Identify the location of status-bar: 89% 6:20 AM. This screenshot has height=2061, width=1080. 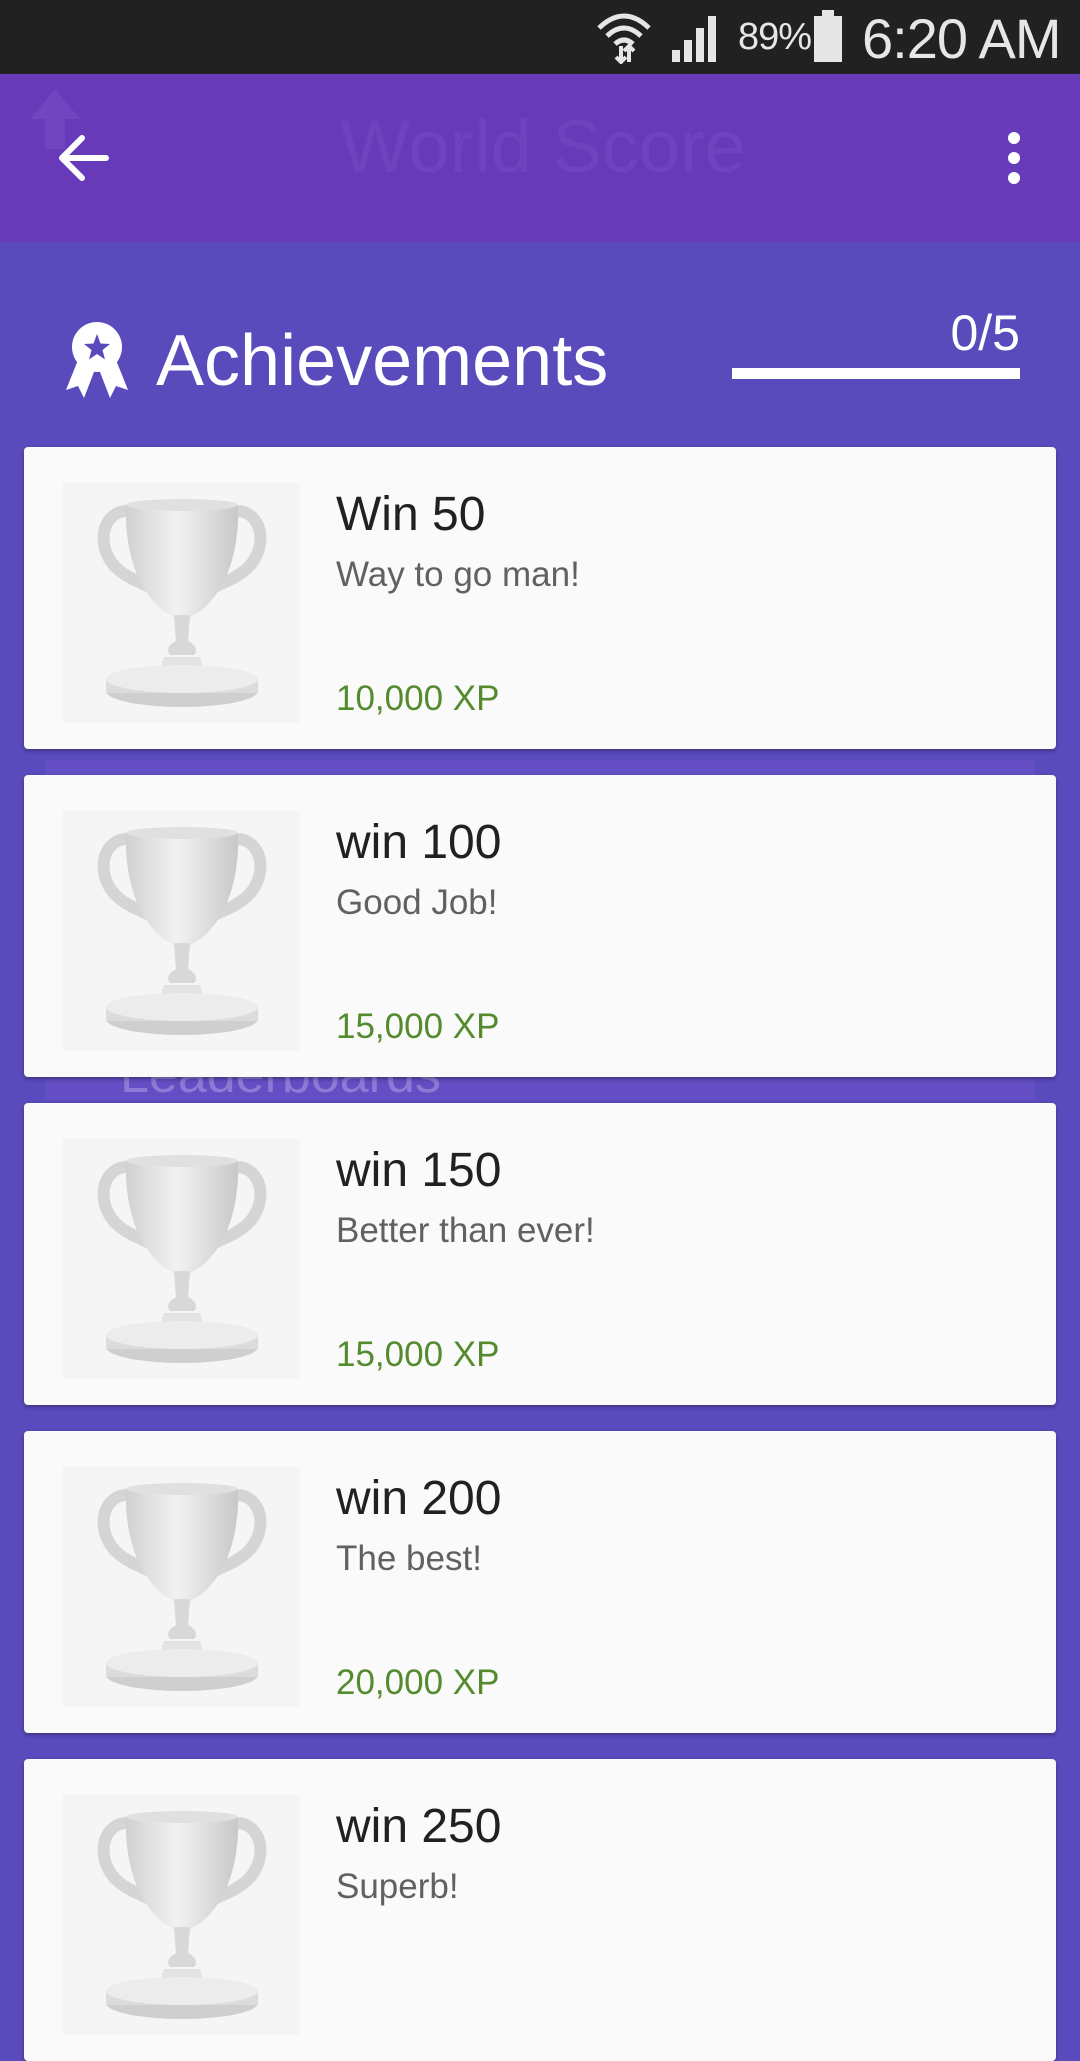
(540, 37).